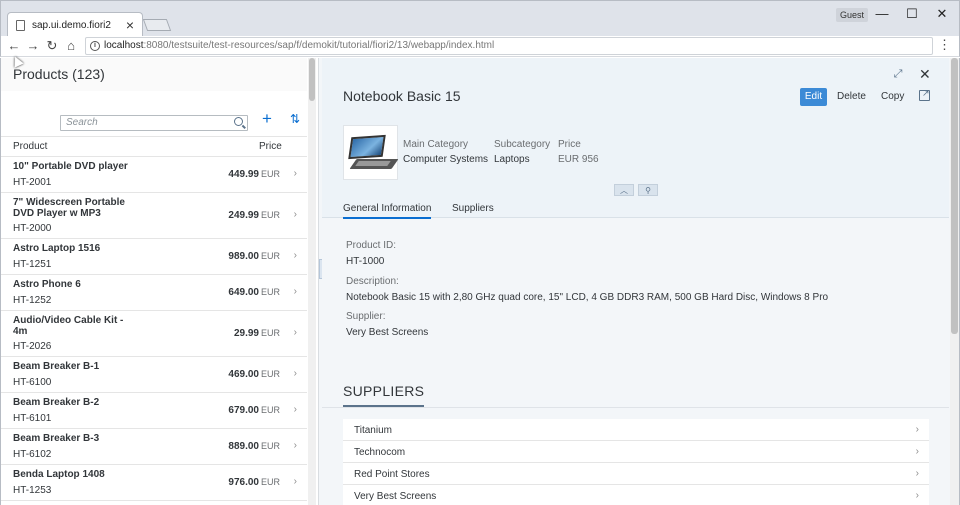 The height and width of the screenshot is (505, 960). What do you see at coordinates (59, 474) in the screenshot?
I see `product-name: Benda Laptop 1408` at bounding box center [59, 474].